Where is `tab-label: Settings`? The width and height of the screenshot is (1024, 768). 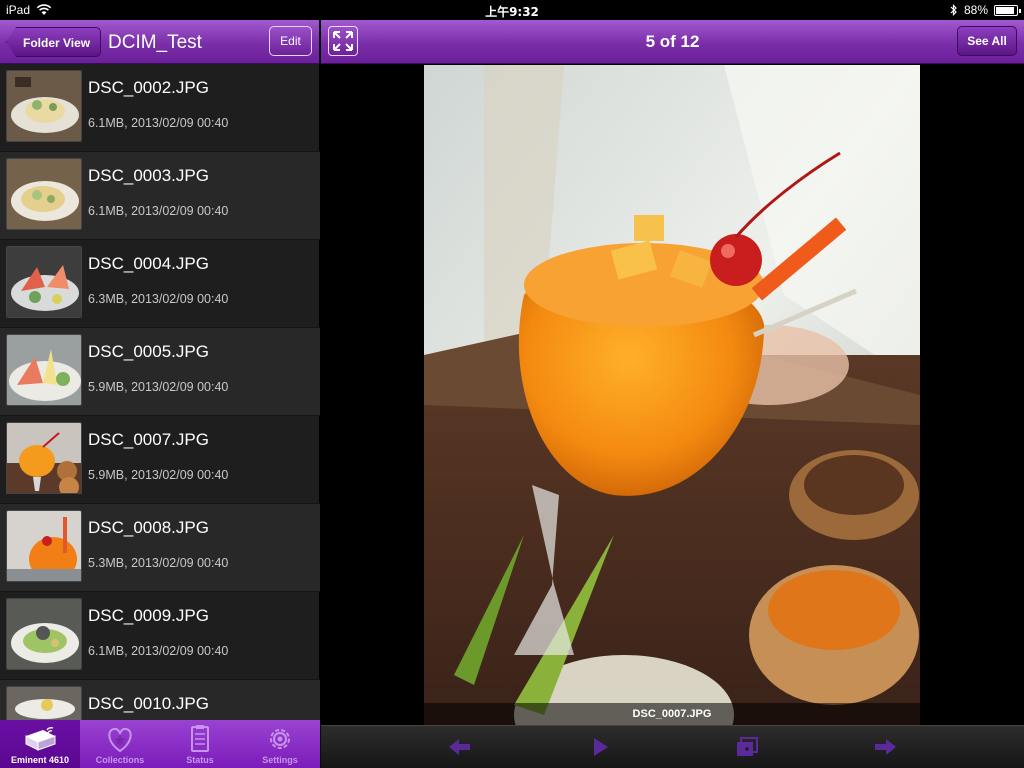 tab-label: Settings is located at coordinates (280, 760).